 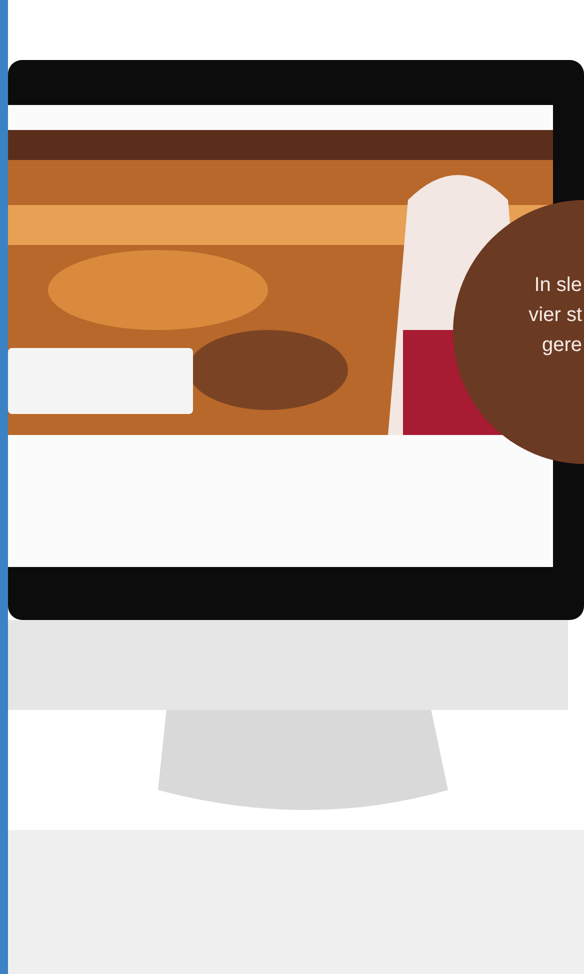 I want to click on circle-text: In sle, so click(x=558, y=285).